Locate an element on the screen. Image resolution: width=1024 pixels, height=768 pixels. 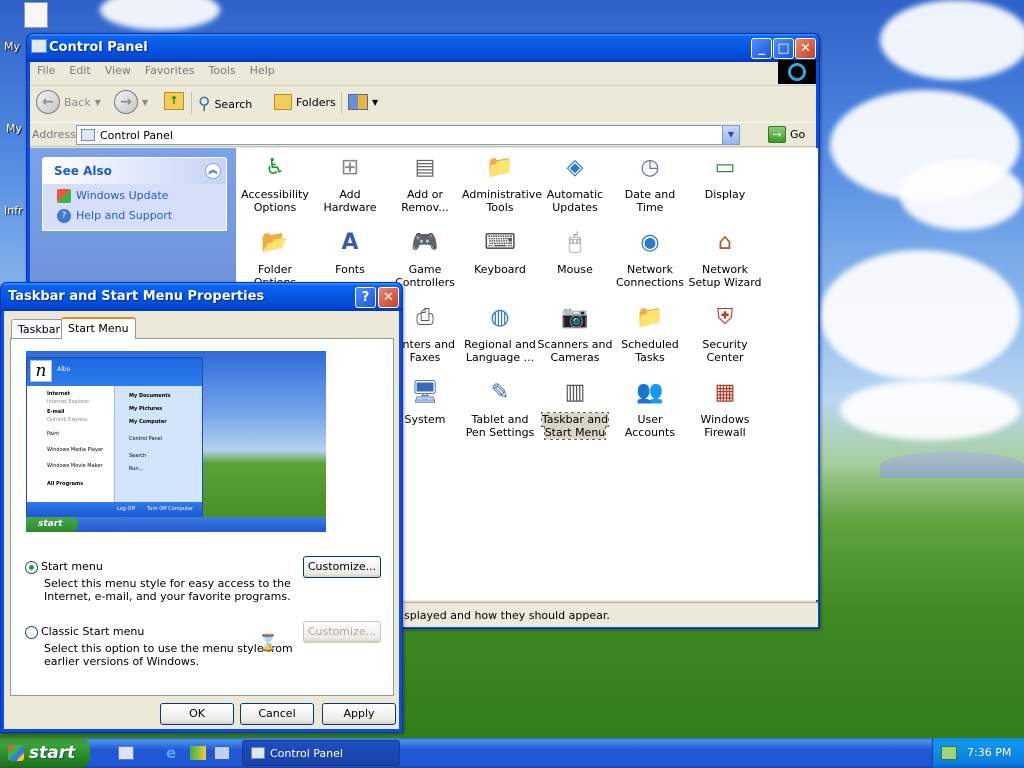
quick-launch-media-icon is located at coordinates (198, 753).